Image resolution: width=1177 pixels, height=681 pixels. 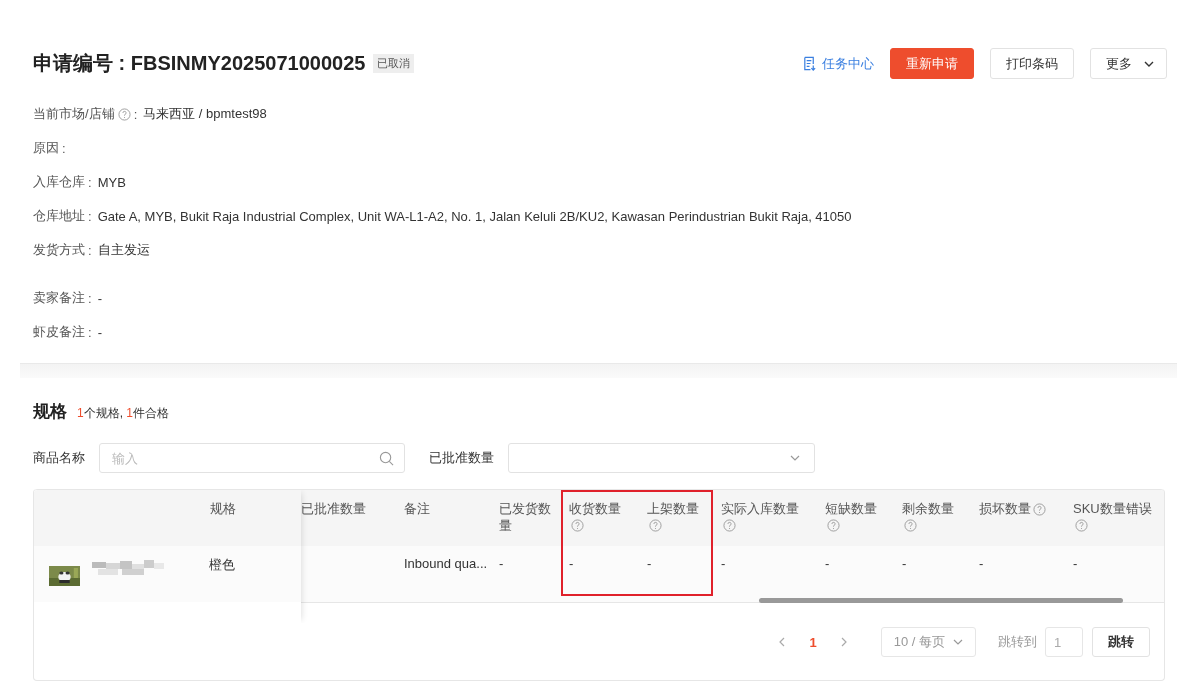 What do you see at coordinates (928, 508) in the screenshot?
I see `column-header: 剩余数量` at bounding box center [928, 508].